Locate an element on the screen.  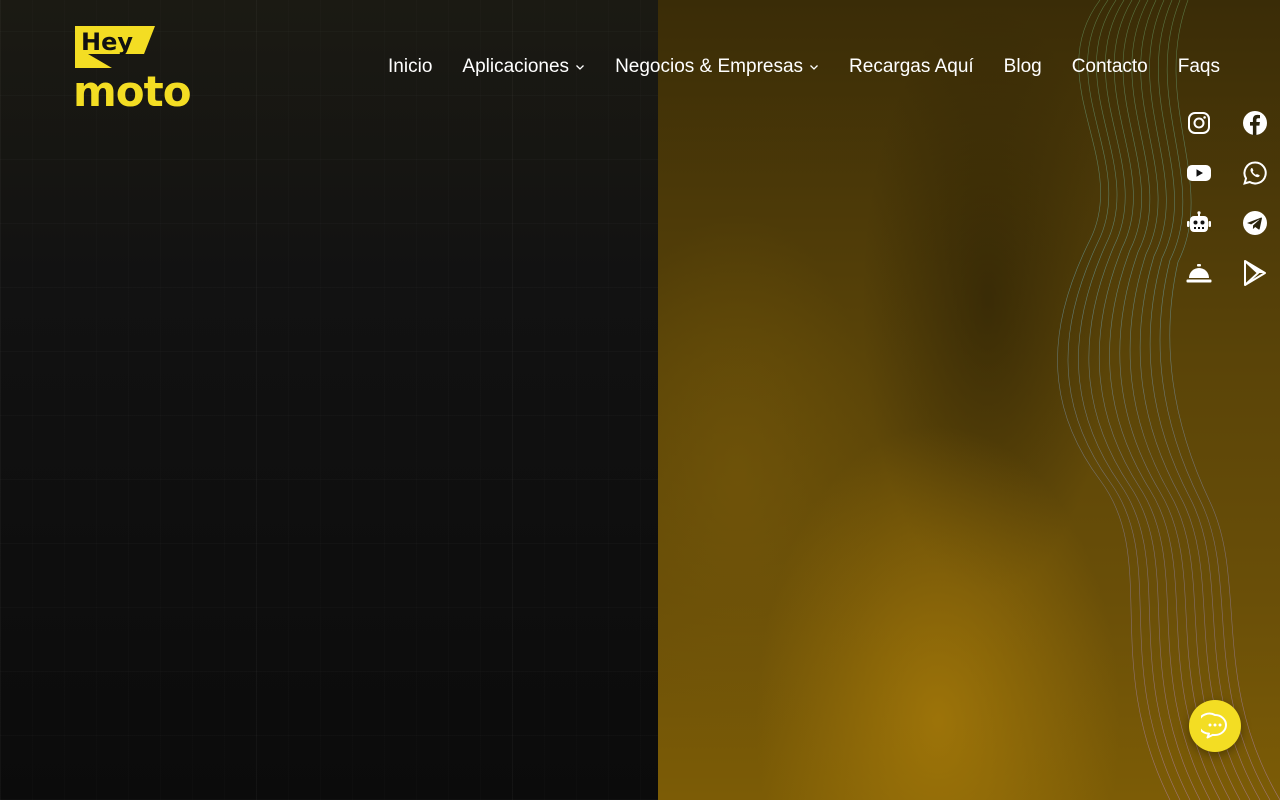
nav-item-label: Inicio is located at coordinates (410, 66).